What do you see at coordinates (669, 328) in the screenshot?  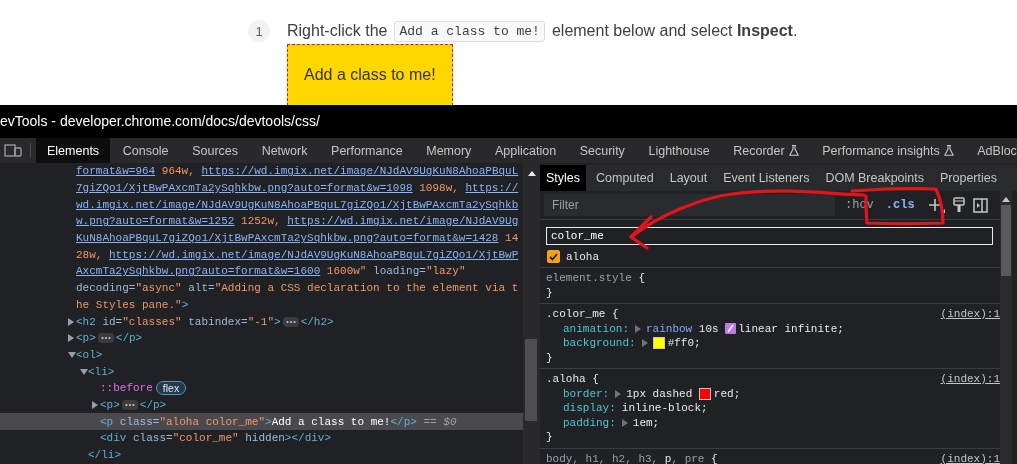 I see `animation-link: rainbow` at bounding box center [669, 328].